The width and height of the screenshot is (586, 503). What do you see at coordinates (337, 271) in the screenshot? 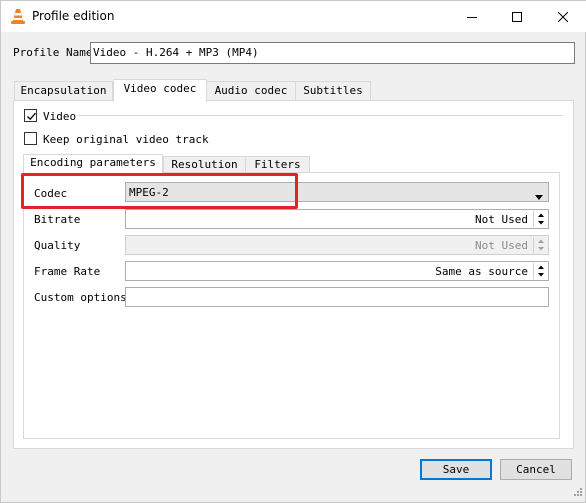
I see `framerate-spinbox: Same as source` at bounding box center [337, 271].